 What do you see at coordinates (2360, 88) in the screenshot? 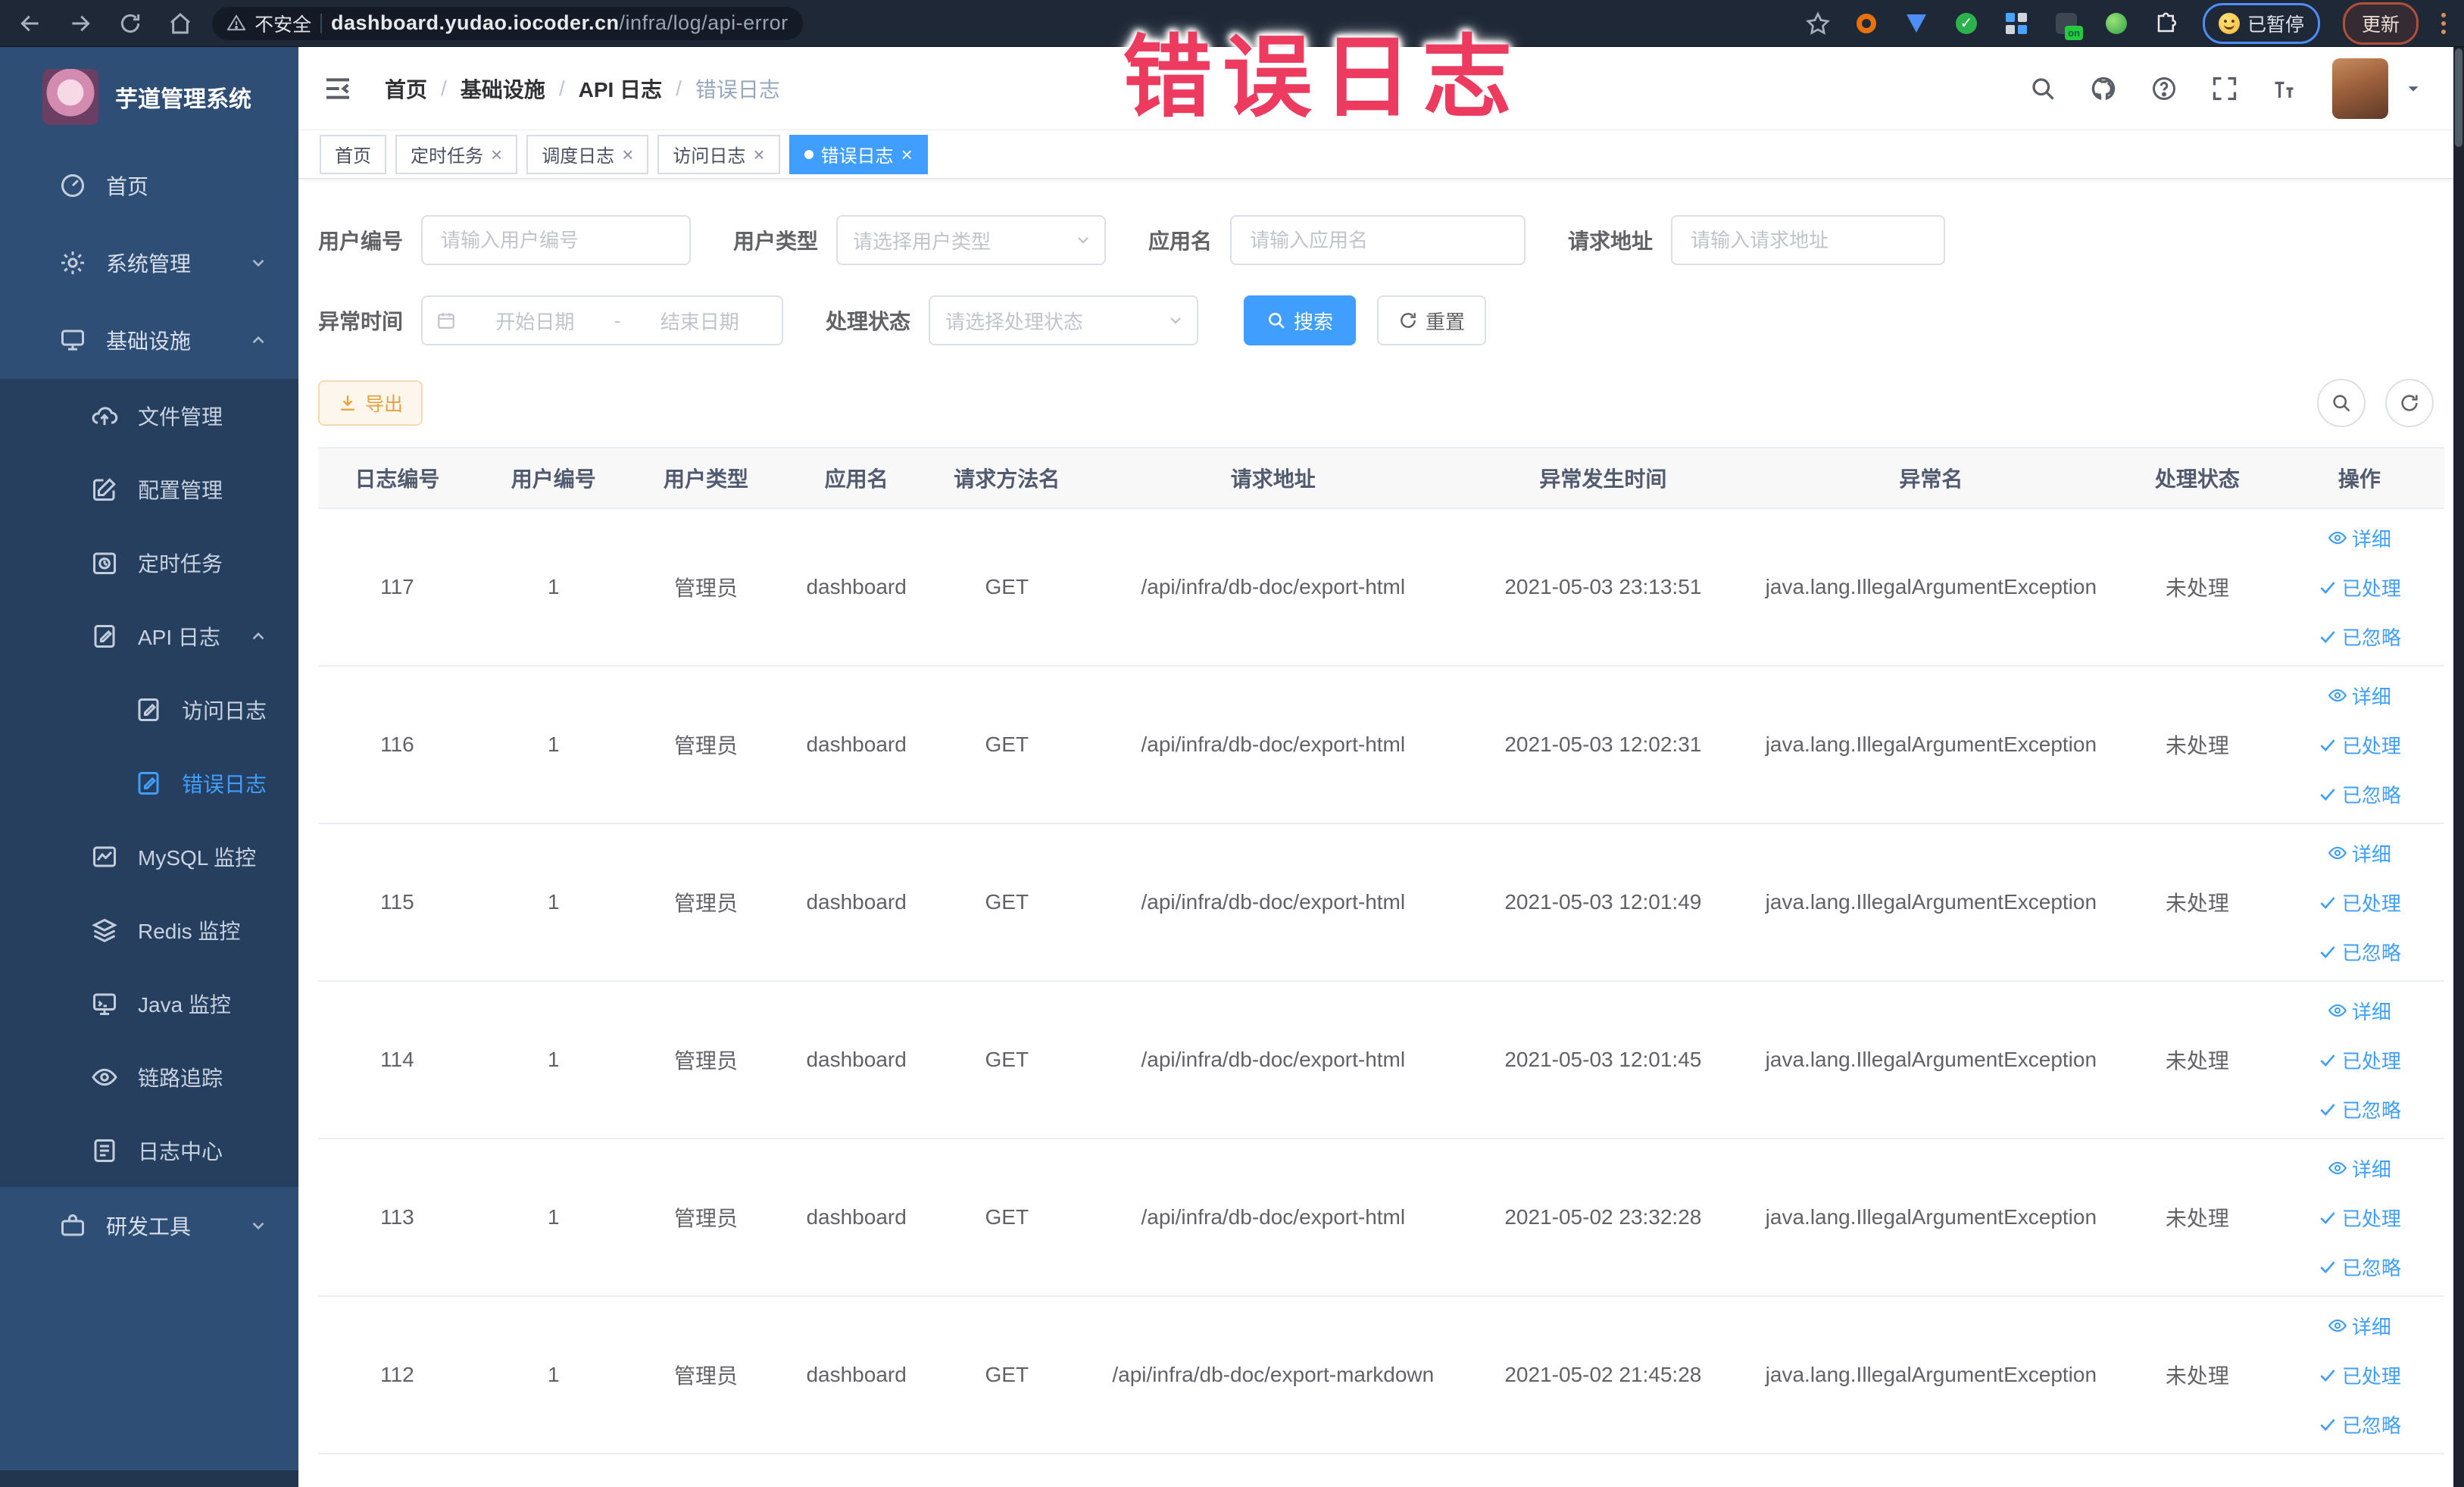
I see `user-avatar` at bounding box center [2360, 88].